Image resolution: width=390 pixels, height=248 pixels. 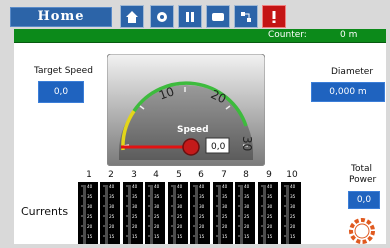 I want to click on network-icon, so click(x=246, y=16).